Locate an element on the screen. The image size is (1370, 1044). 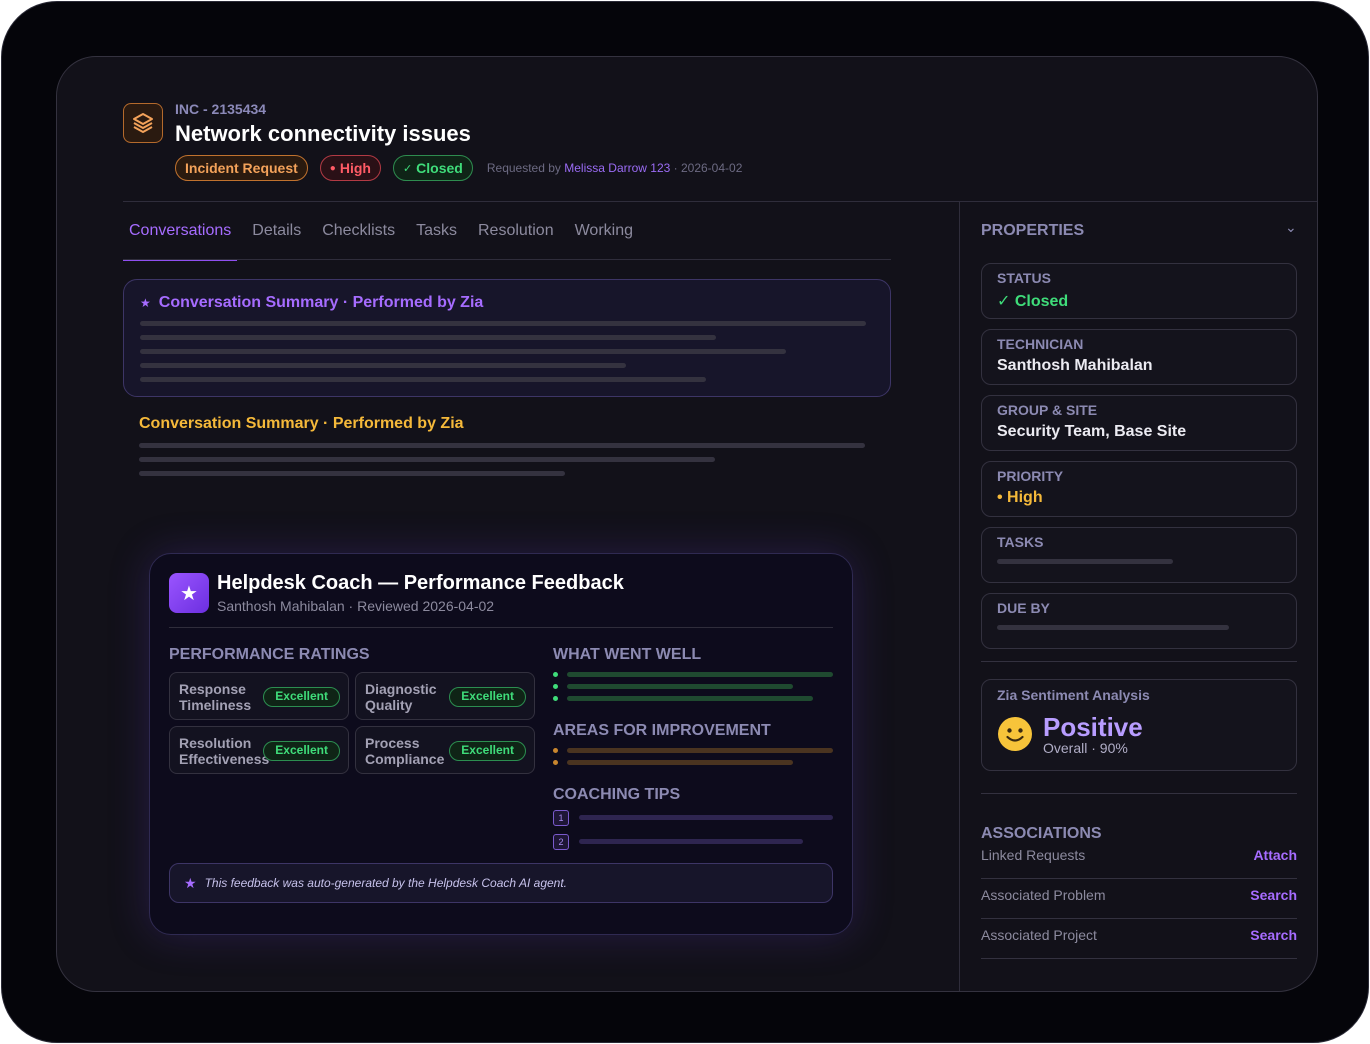
zia-label: Zia Sentiment Analysis is located at coordinates (1073, 695).